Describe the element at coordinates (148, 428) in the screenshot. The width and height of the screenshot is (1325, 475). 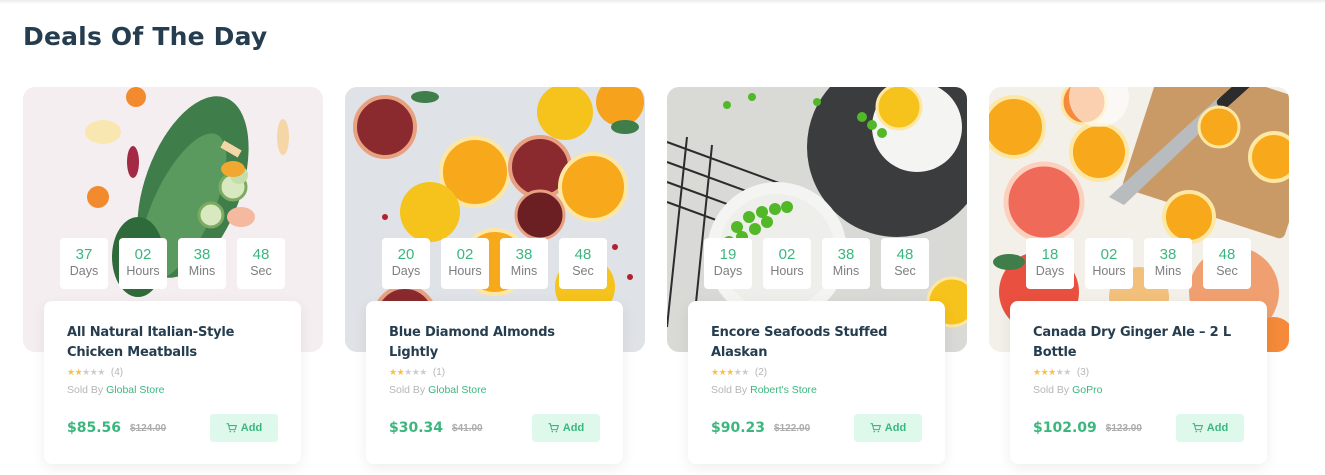
I see `old-price: $124.00` at that location.